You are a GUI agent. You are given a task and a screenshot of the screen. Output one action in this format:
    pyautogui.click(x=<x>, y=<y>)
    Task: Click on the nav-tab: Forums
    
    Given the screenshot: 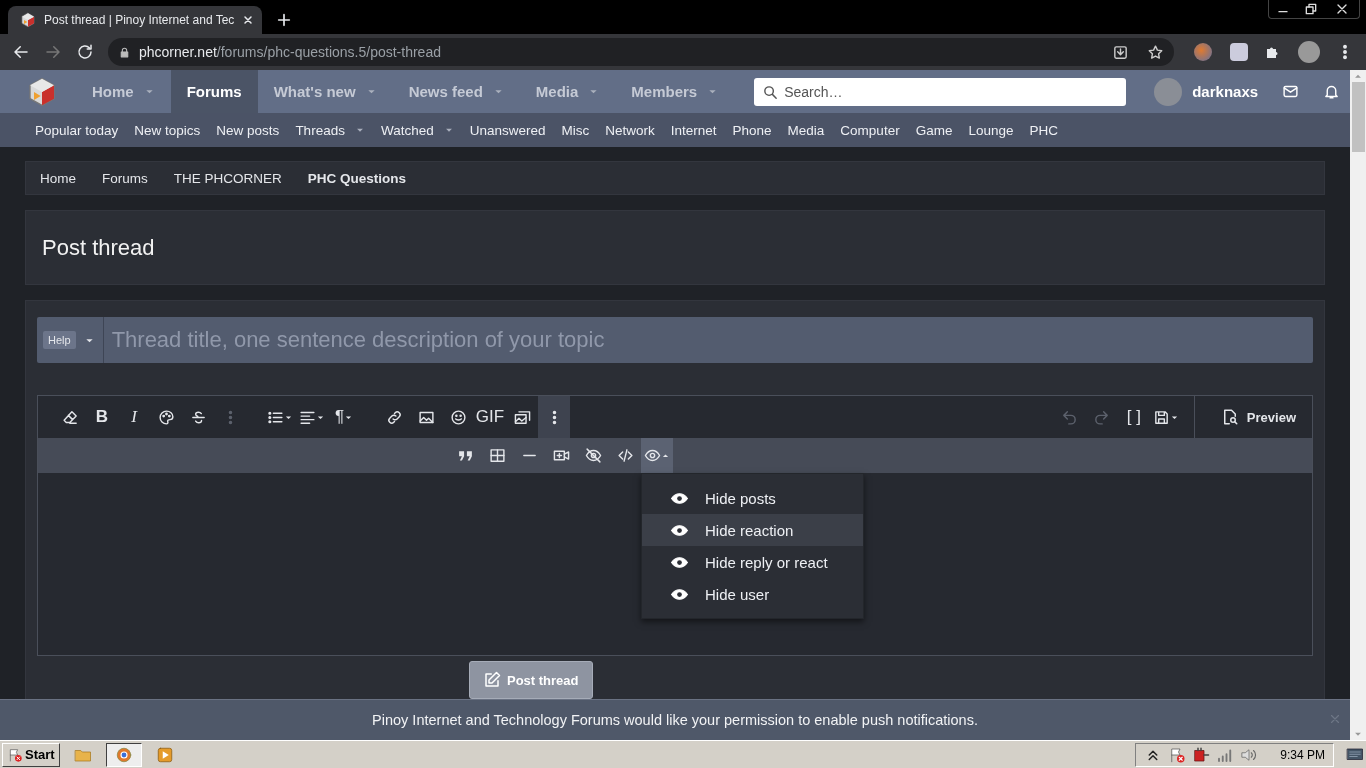 What is the action you would take?
    pyautogui.click(x=214, y=91)
    